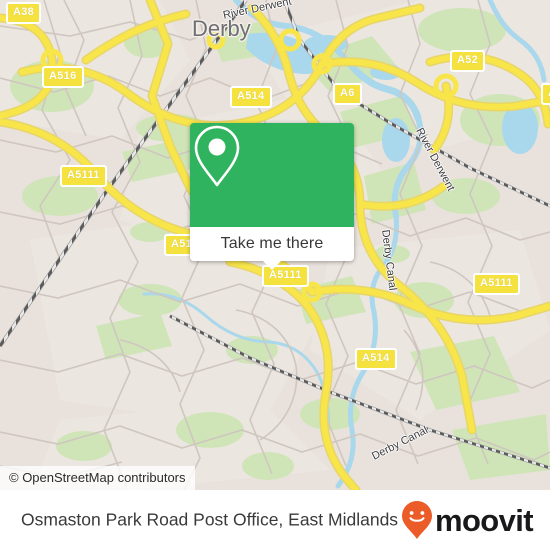 Image resolution: width=550 pixels, height=550 pixels. I want to click on take-me-there-button: Take me there, so click(272, 244).